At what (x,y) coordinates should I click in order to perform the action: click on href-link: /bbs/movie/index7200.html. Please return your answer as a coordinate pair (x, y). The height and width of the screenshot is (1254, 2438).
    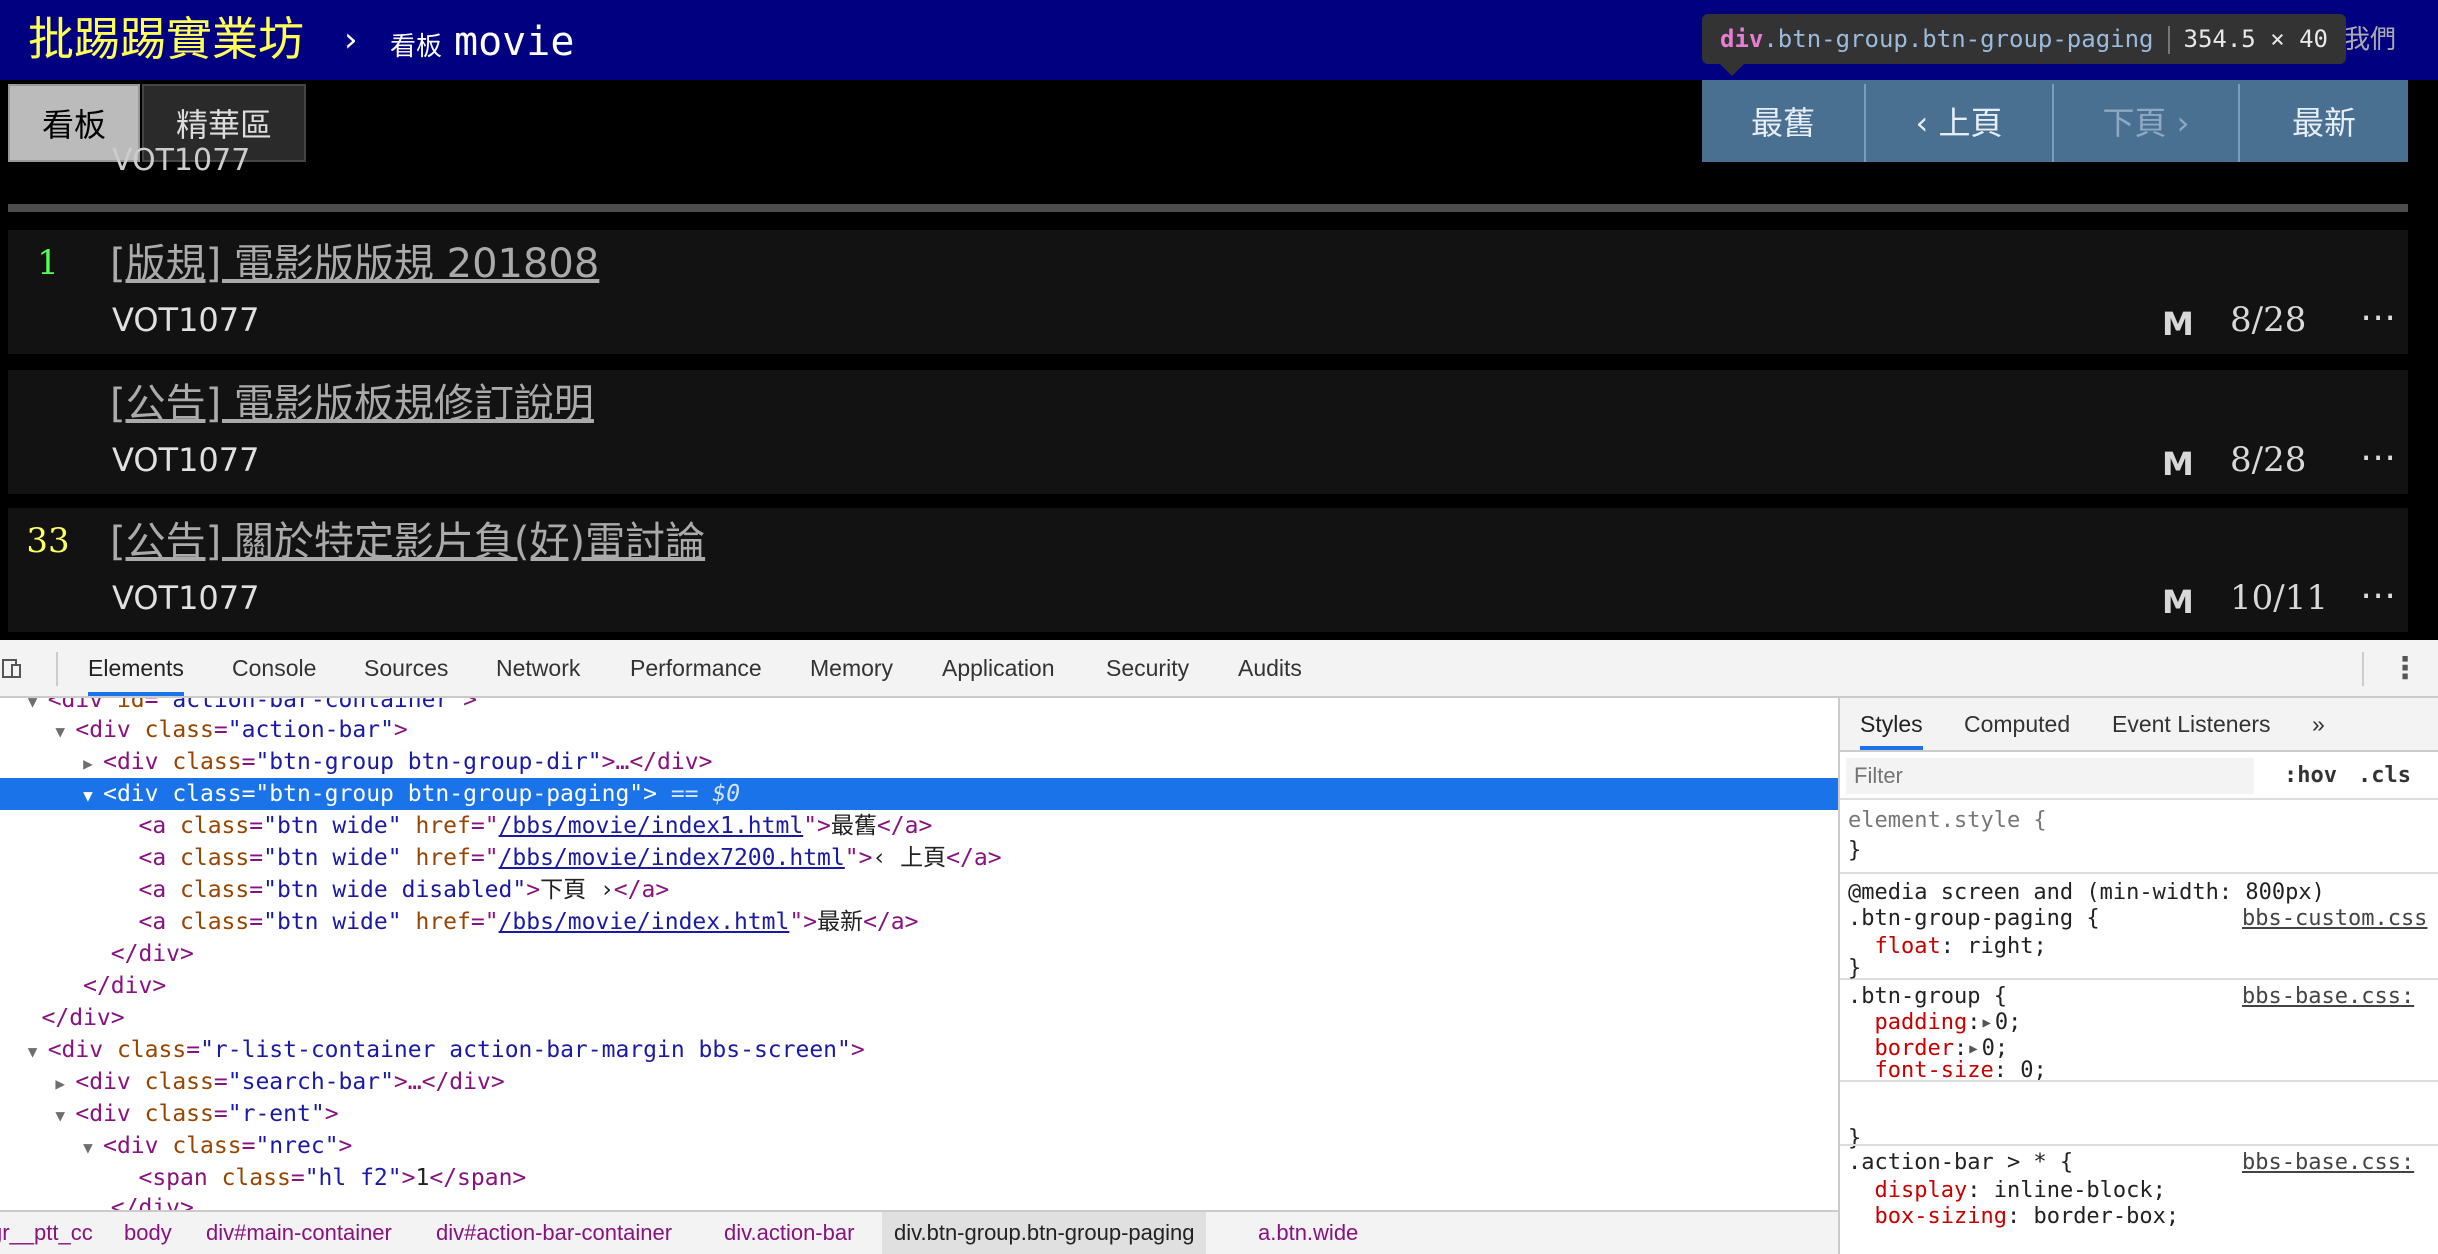
    Looking at the image, I should click on (672, 858).